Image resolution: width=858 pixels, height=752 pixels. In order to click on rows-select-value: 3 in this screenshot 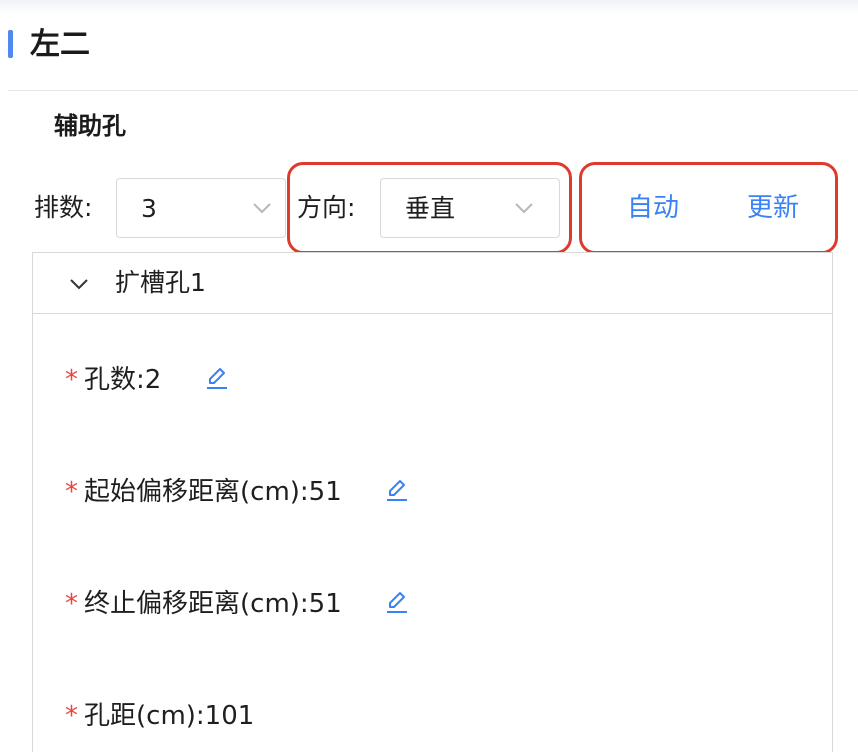, I will do `click(149, 208)`.